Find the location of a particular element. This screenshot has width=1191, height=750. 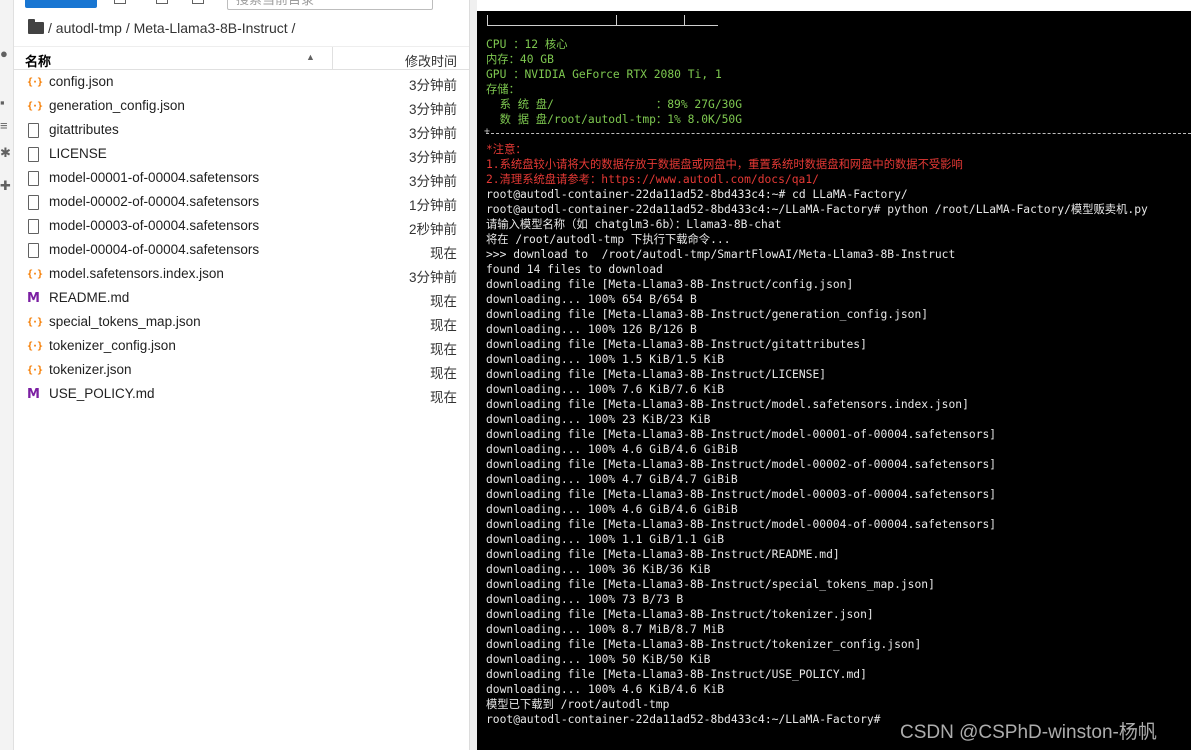

file-modified: 2秒钟前 is located at coordinates (432, 229).